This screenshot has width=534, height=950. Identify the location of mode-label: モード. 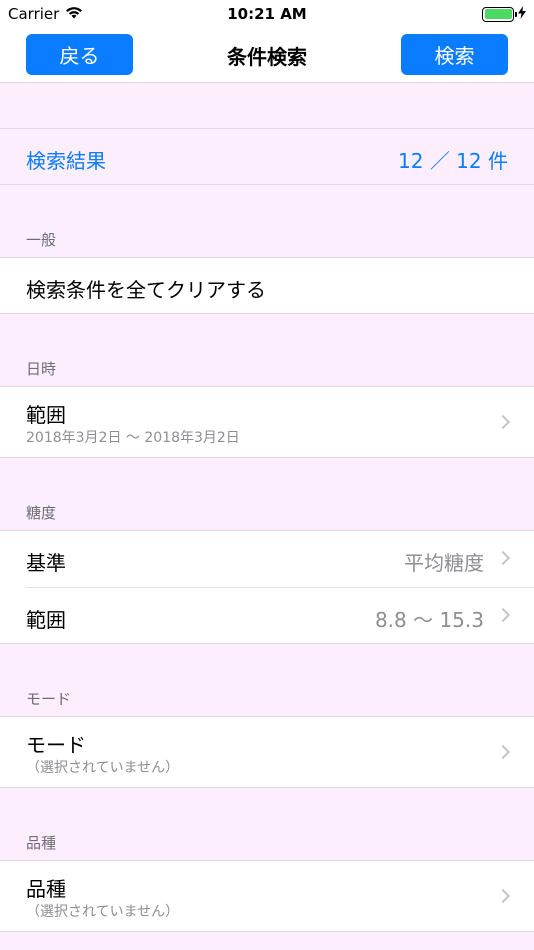
(56, 745).